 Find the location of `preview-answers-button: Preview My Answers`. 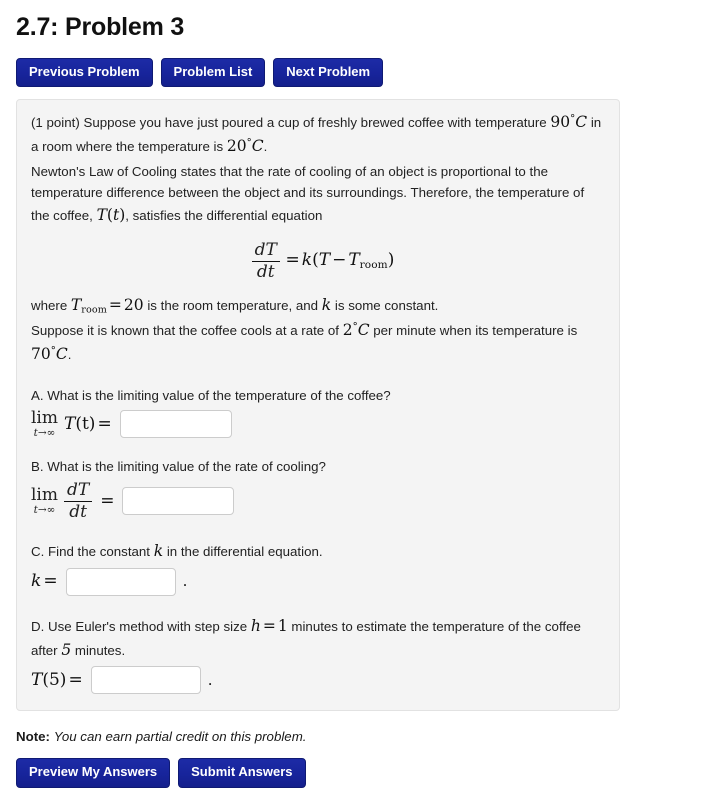

preview-answers-button: Preview My Answers is located at coordinates (93, 773).